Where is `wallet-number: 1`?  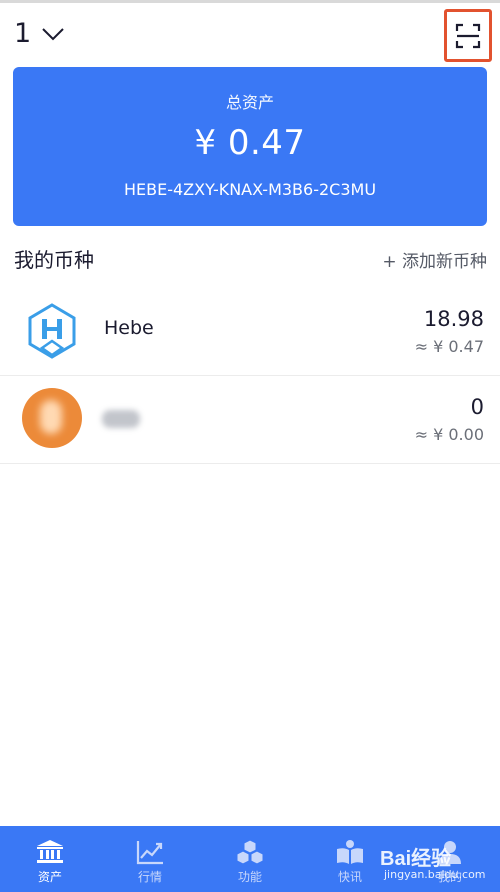 wallet-number: 1 is located at coordinates (23, 33).